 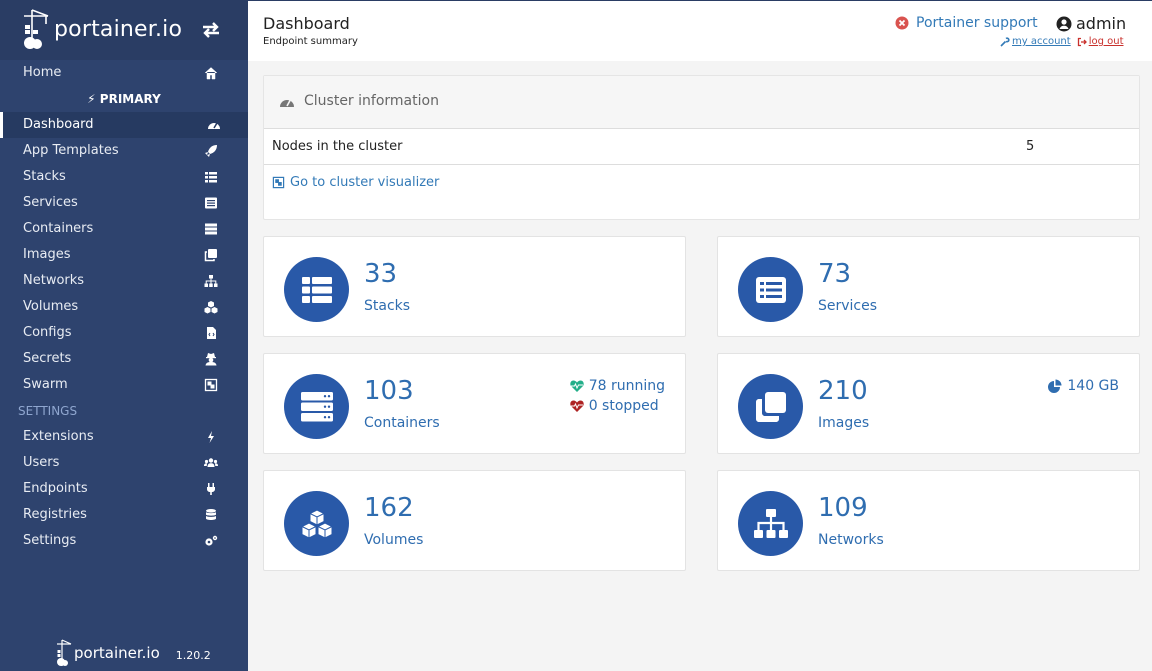 I want to click on cluster-widget-title: Cluster information, so click(x=371, y=101).